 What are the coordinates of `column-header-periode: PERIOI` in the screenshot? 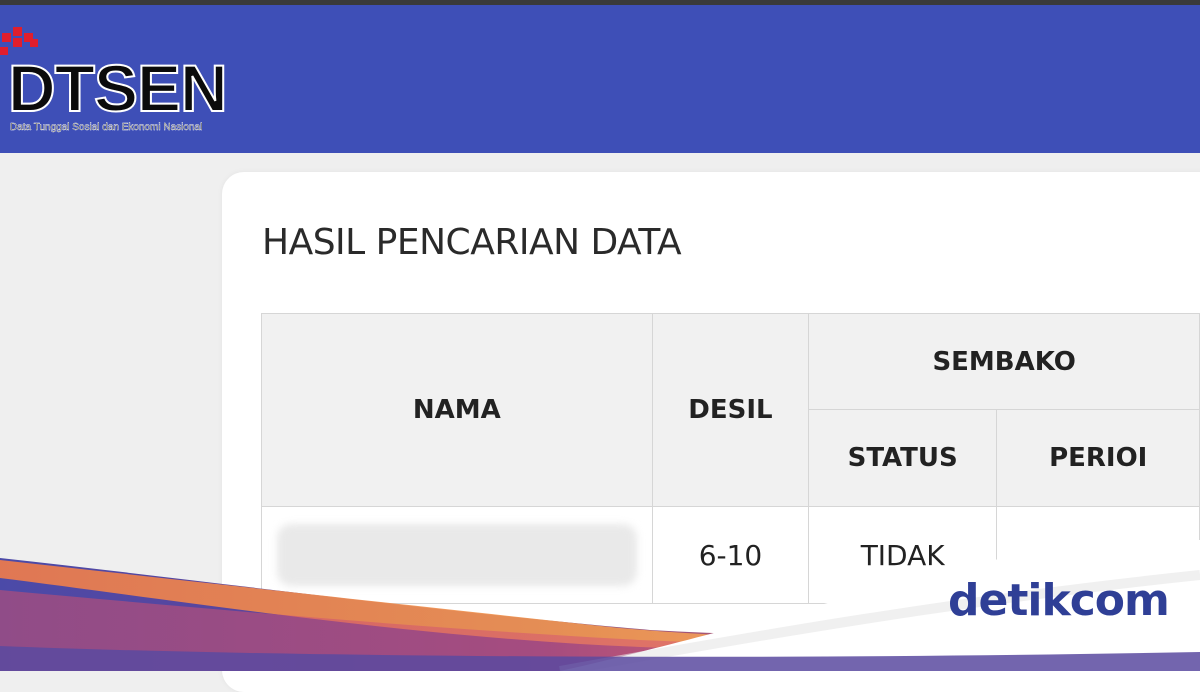 It's located at (1098, 458).